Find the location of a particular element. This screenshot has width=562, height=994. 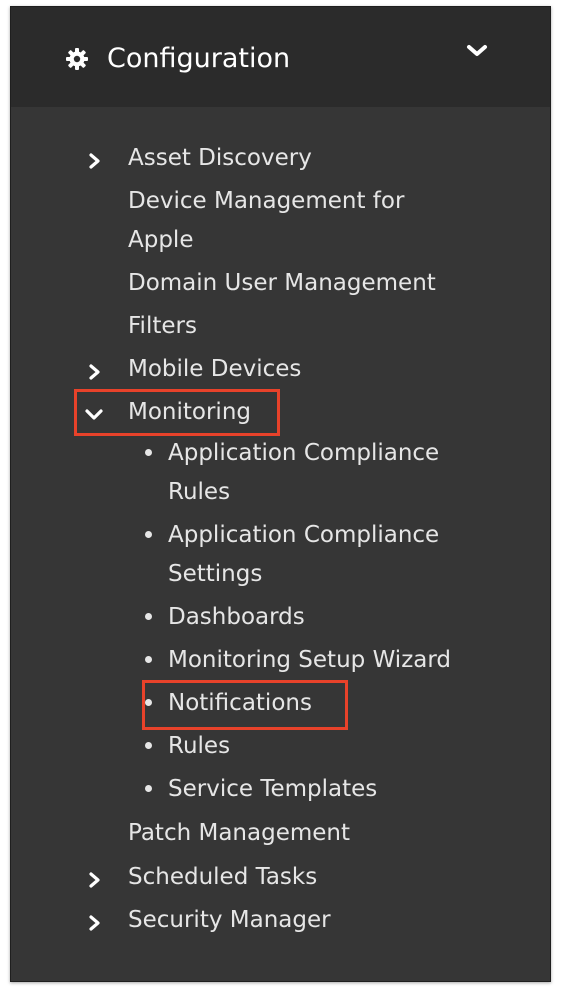

menu-item-patch-management: Patch Management is located at coordinates (239, 833).